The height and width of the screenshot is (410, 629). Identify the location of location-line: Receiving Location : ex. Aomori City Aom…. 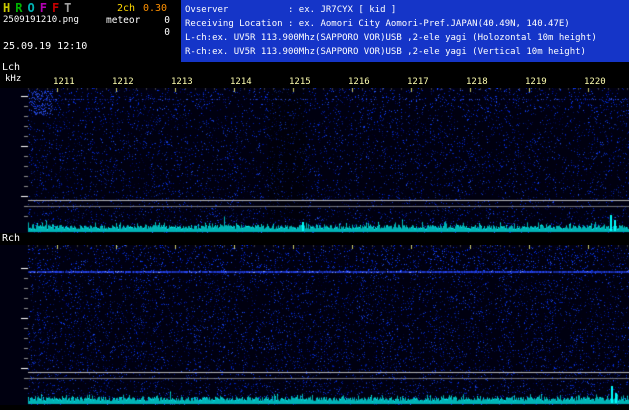
(377, 24).